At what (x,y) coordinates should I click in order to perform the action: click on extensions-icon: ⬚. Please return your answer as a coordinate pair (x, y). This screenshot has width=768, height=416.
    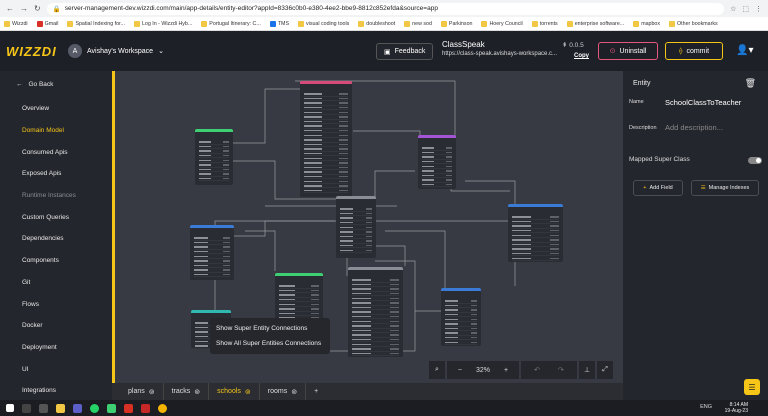
    Looking at the image, I should click on (745, 9).